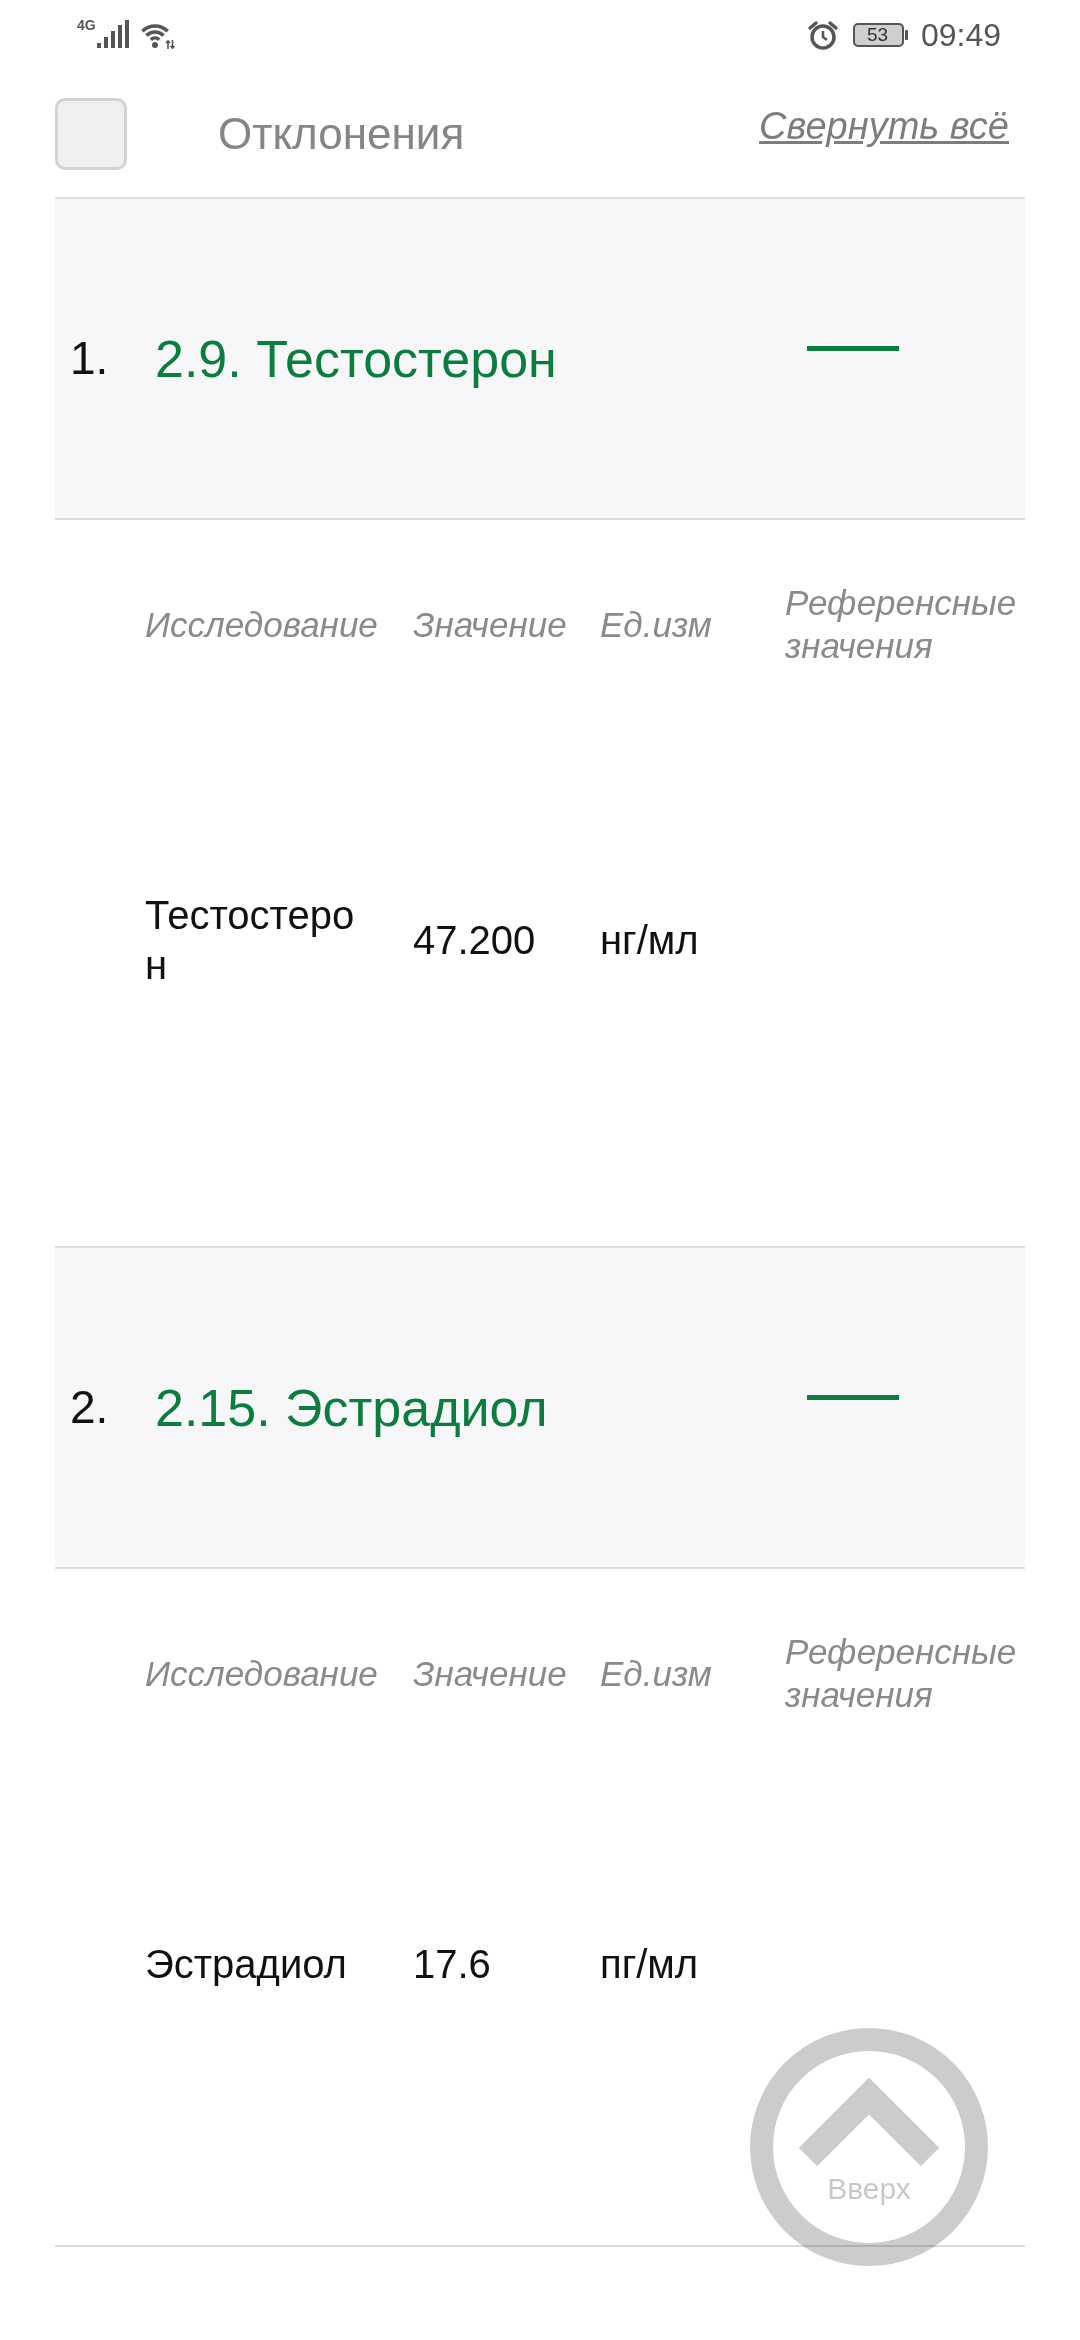 The width and height of the screenshot is (1080, 2340). What do you see at coordinates (246, 1964) in the screenshot?
I see `table-cell-text: Эстрадиол` at bounding box center [246, 1964].